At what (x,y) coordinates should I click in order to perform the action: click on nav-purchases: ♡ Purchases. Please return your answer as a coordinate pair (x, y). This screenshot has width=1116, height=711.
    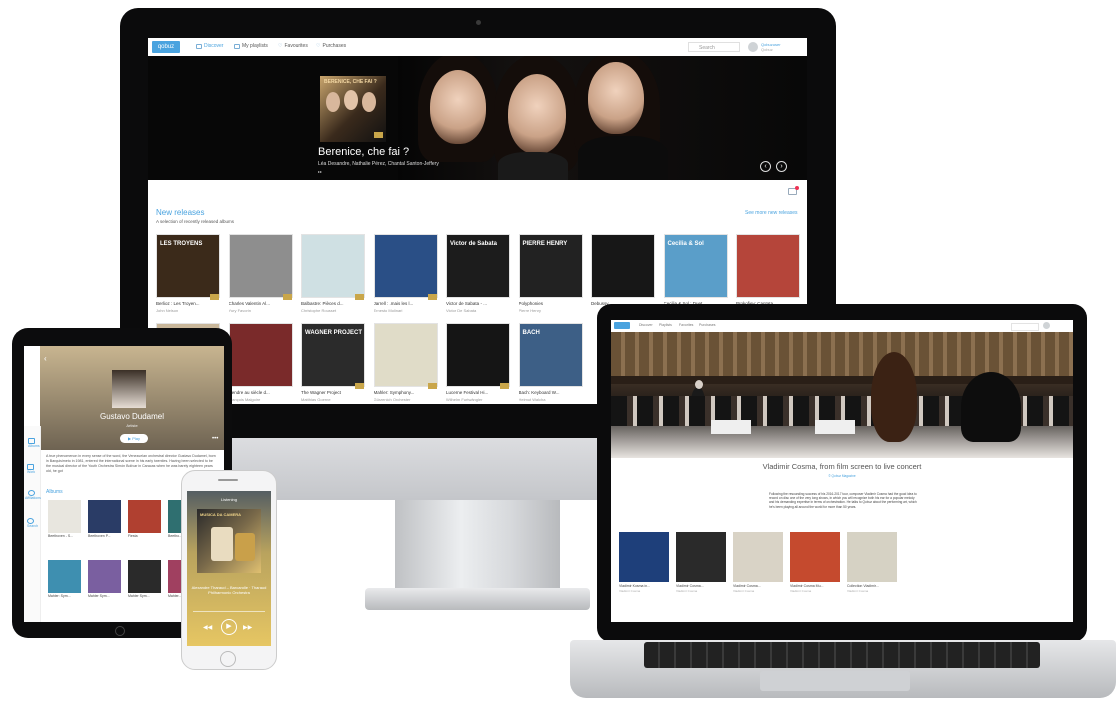
    Looking at the image, I should click on (331, 46).